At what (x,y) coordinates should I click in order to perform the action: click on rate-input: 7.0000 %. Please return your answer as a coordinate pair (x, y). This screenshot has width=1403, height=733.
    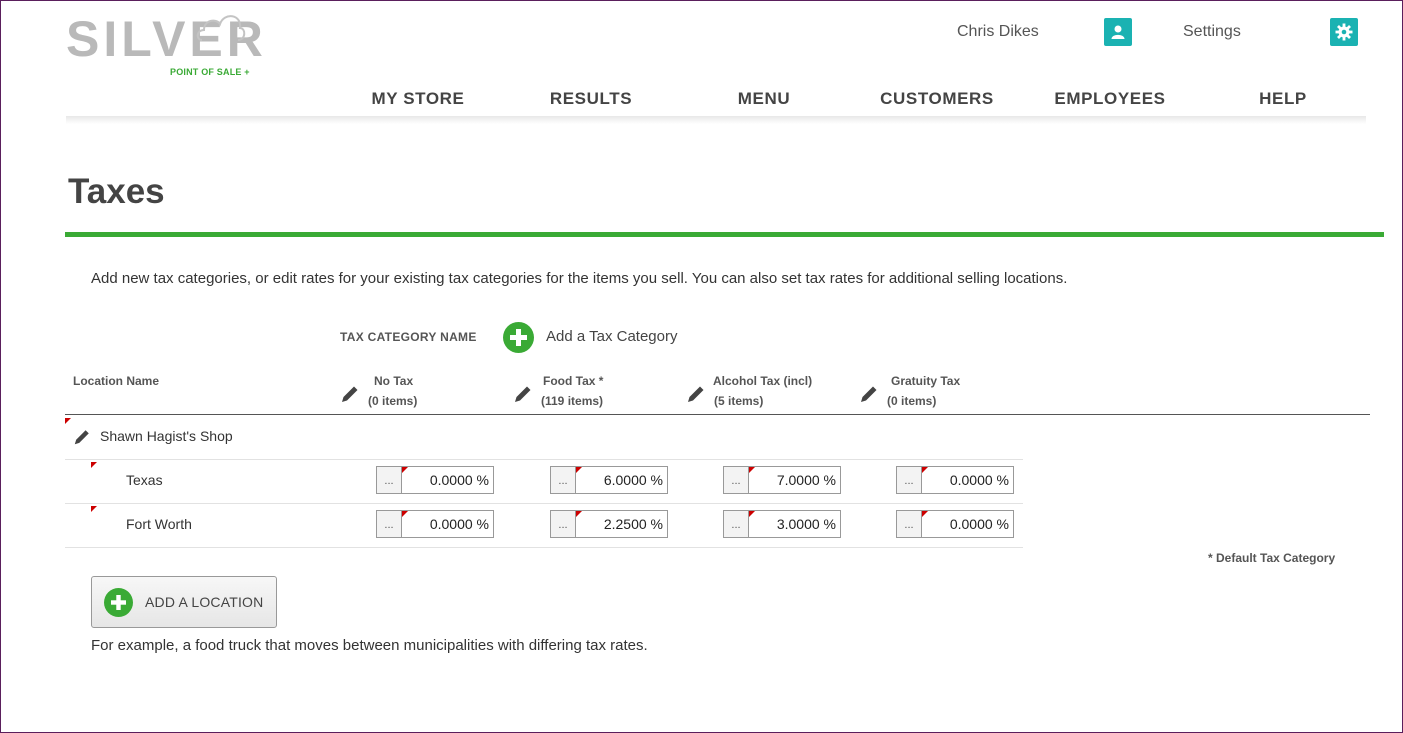
    Looking at the image, I should click on (794, 480).